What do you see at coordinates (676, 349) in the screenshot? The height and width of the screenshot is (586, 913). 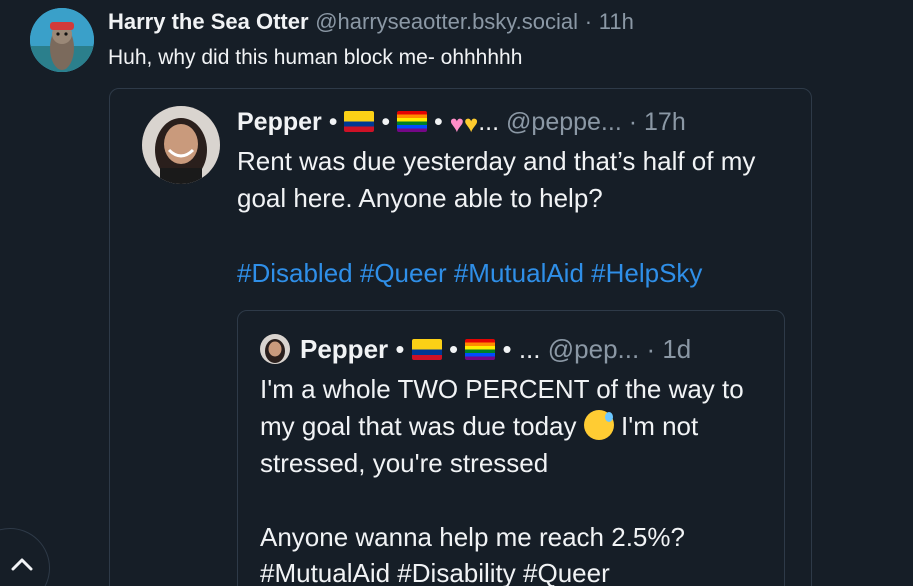 I see `nested-quote-time: 1d` at bounding box center [676, 349].